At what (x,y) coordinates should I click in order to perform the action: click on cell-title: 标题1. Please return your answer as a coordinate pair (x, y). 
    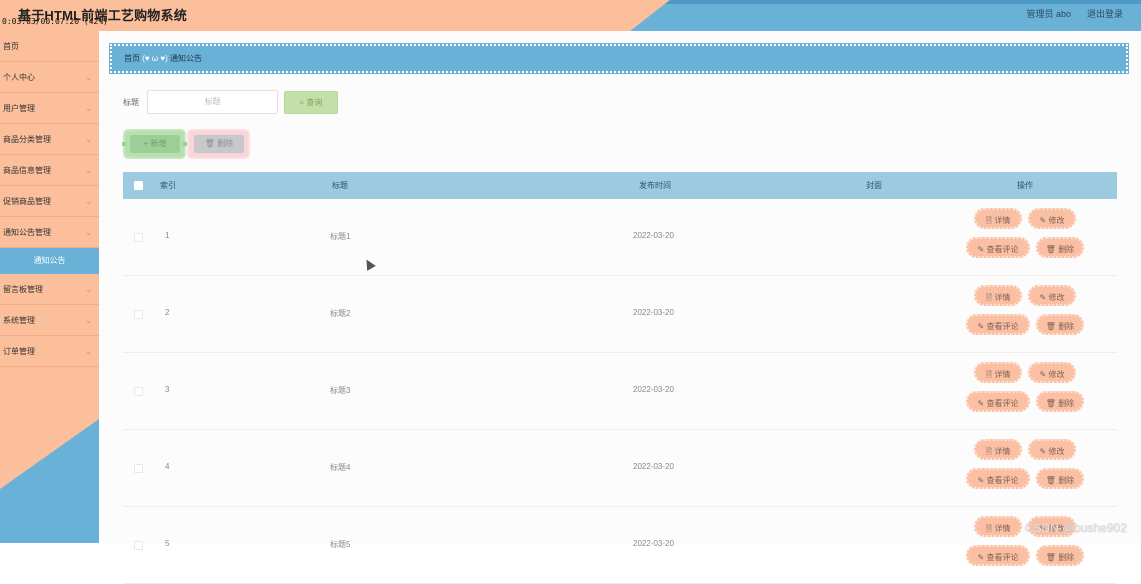
    Looking at the image, I should click on (340, 236).